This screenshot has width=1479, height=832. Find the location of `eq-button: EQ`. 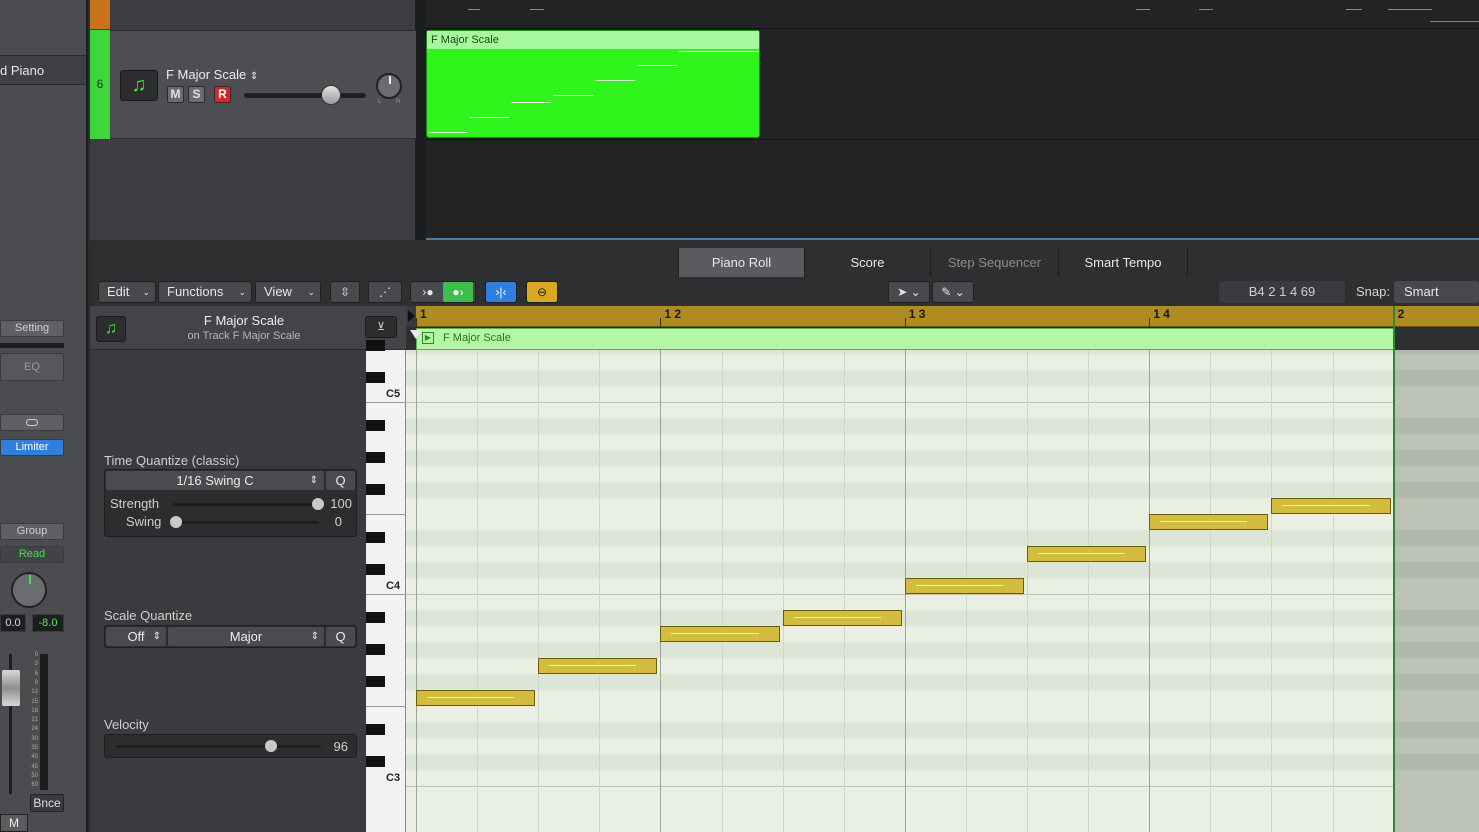

eq-button: EQ is located at coordinates (32, 367).